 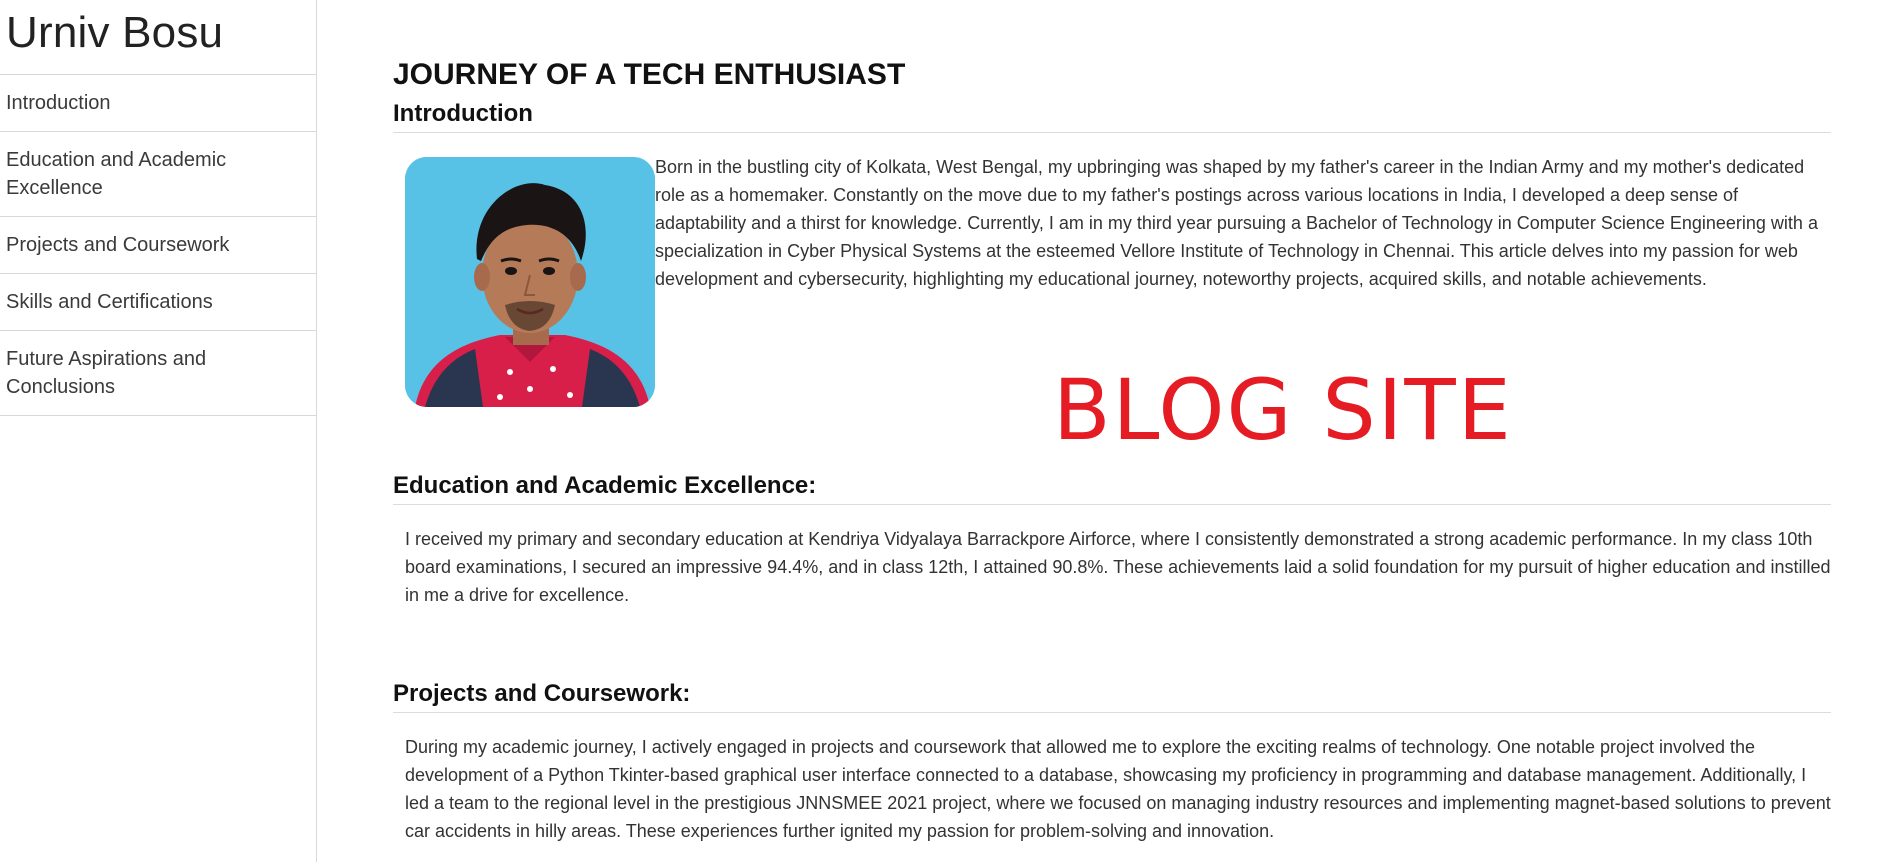 I want to click on projects-heading: Projects and Coursework:, so click(x=1112, y=696).